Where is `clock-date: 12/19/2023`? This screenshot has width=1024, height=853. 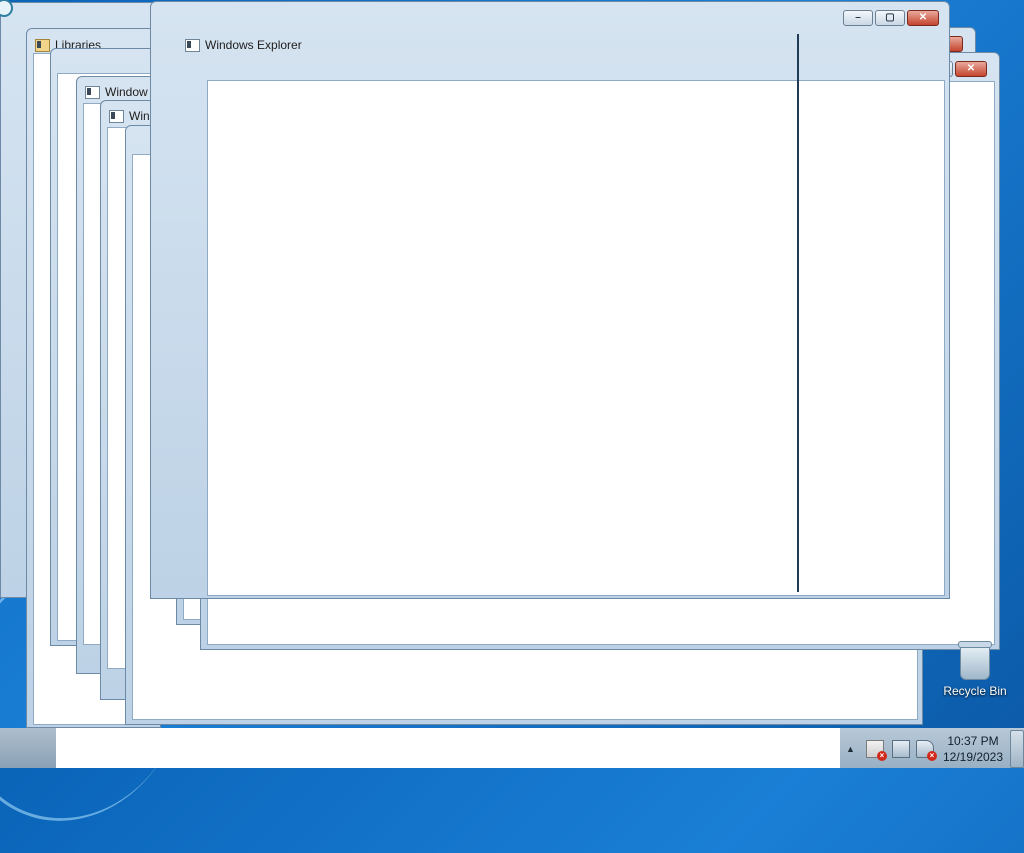
clock-date: 12/19/2023 is located at coordinates (973, 757).